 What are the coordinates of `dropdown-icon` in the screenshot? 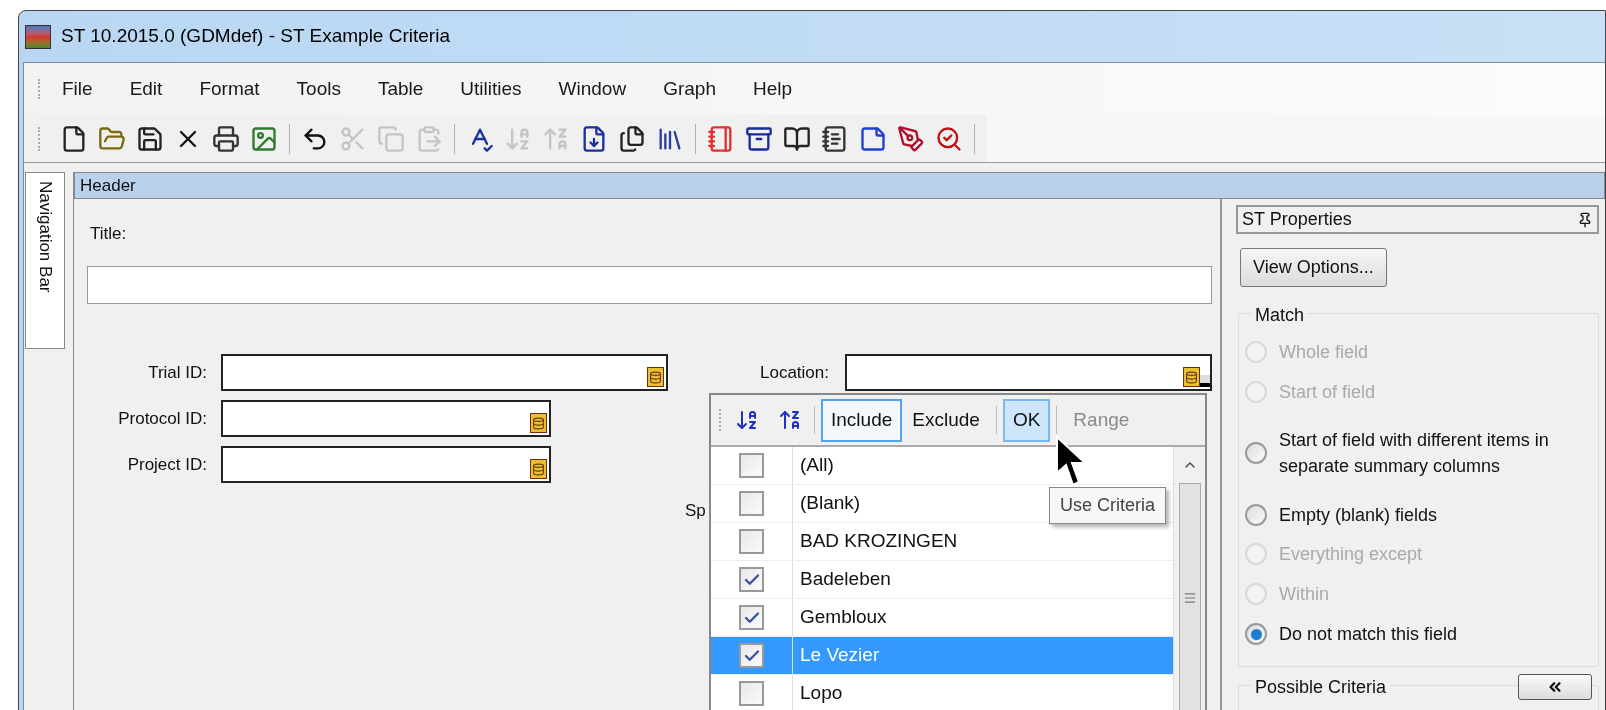 It's located at (1205, 381).